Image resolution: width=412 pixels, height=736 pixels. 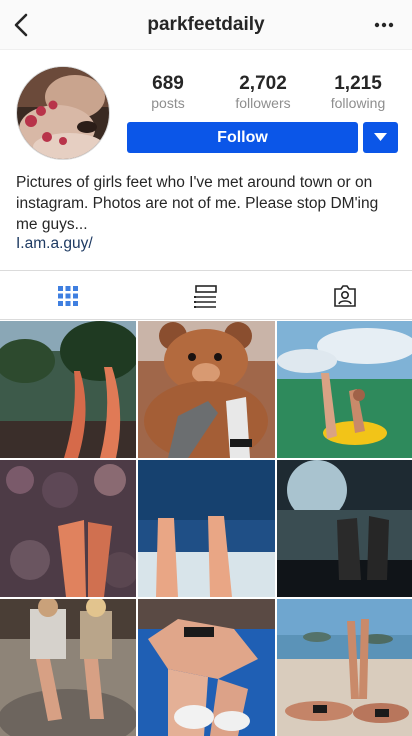 What do you see at coordinates (54, 244) in the screenshot?
I see `profile-link: I.am.a.guy/` at bounding box center [54, 244].